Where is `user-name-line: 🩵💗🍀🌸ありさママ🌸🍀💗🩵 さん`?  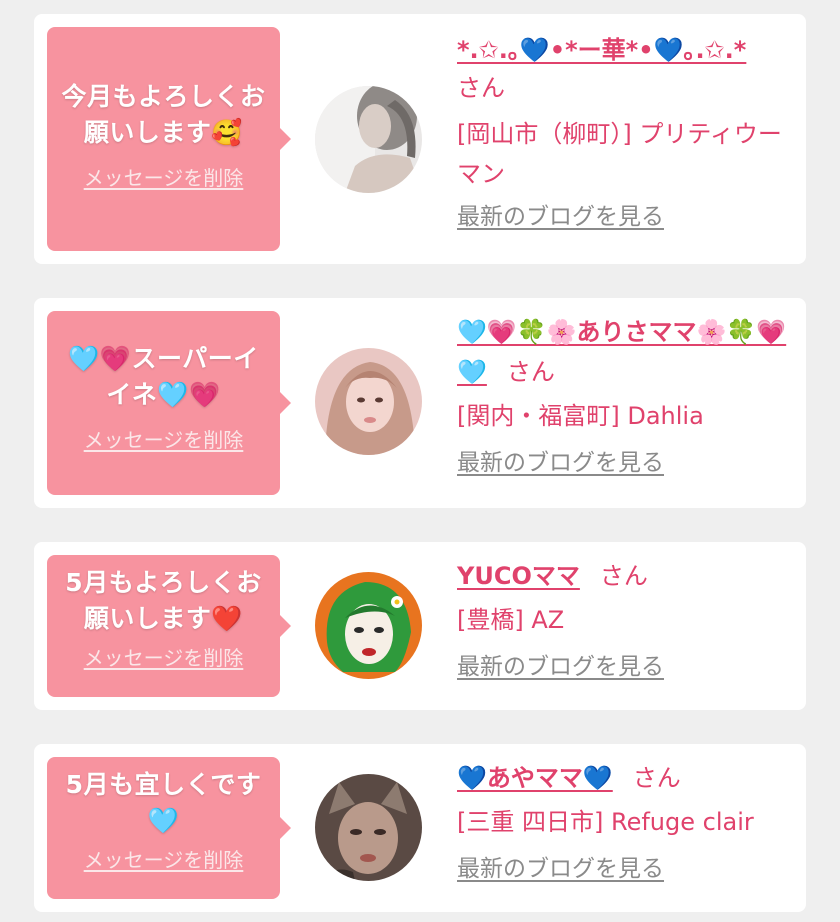
user-name-line: 🩵💗🍀🌸ありさママ🌸🍀💗🩵 さん is located at coordinates (624, 352).